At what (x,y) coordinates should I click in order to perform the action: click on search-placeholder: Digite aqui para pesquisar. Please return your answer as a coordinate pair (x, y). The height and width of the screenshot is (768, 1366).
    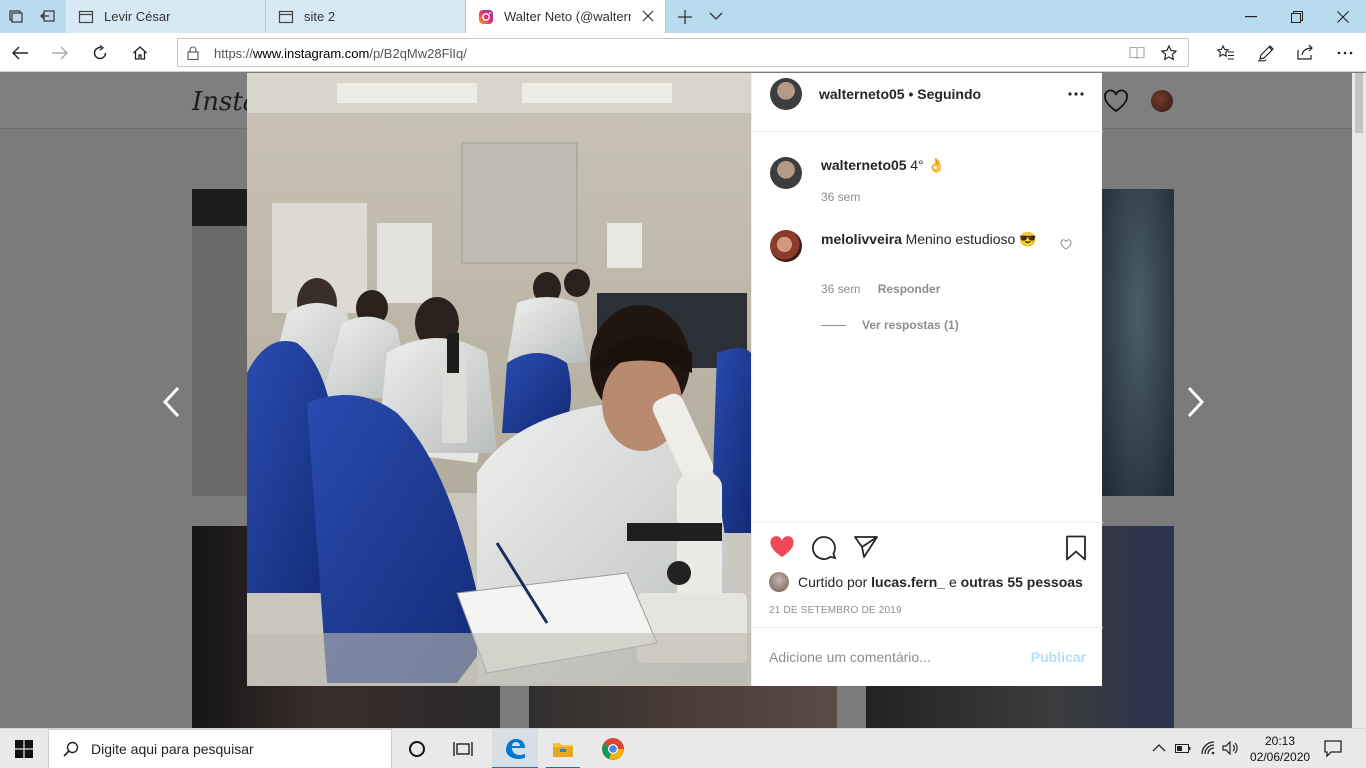
    Looking at the image, I should click on (172, 749).